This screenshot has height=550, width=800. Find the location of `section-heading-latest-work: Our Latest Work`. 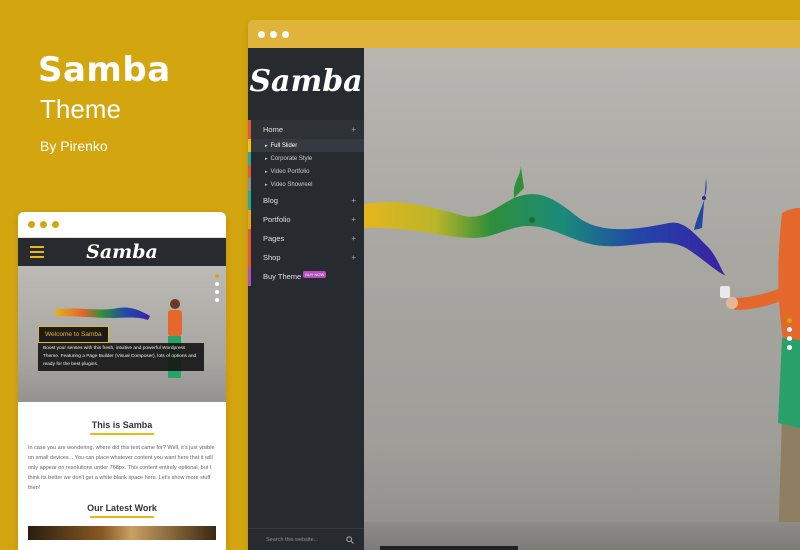

section-heading-latest-work: Our Latest Work is located at coordinates (122, 510).